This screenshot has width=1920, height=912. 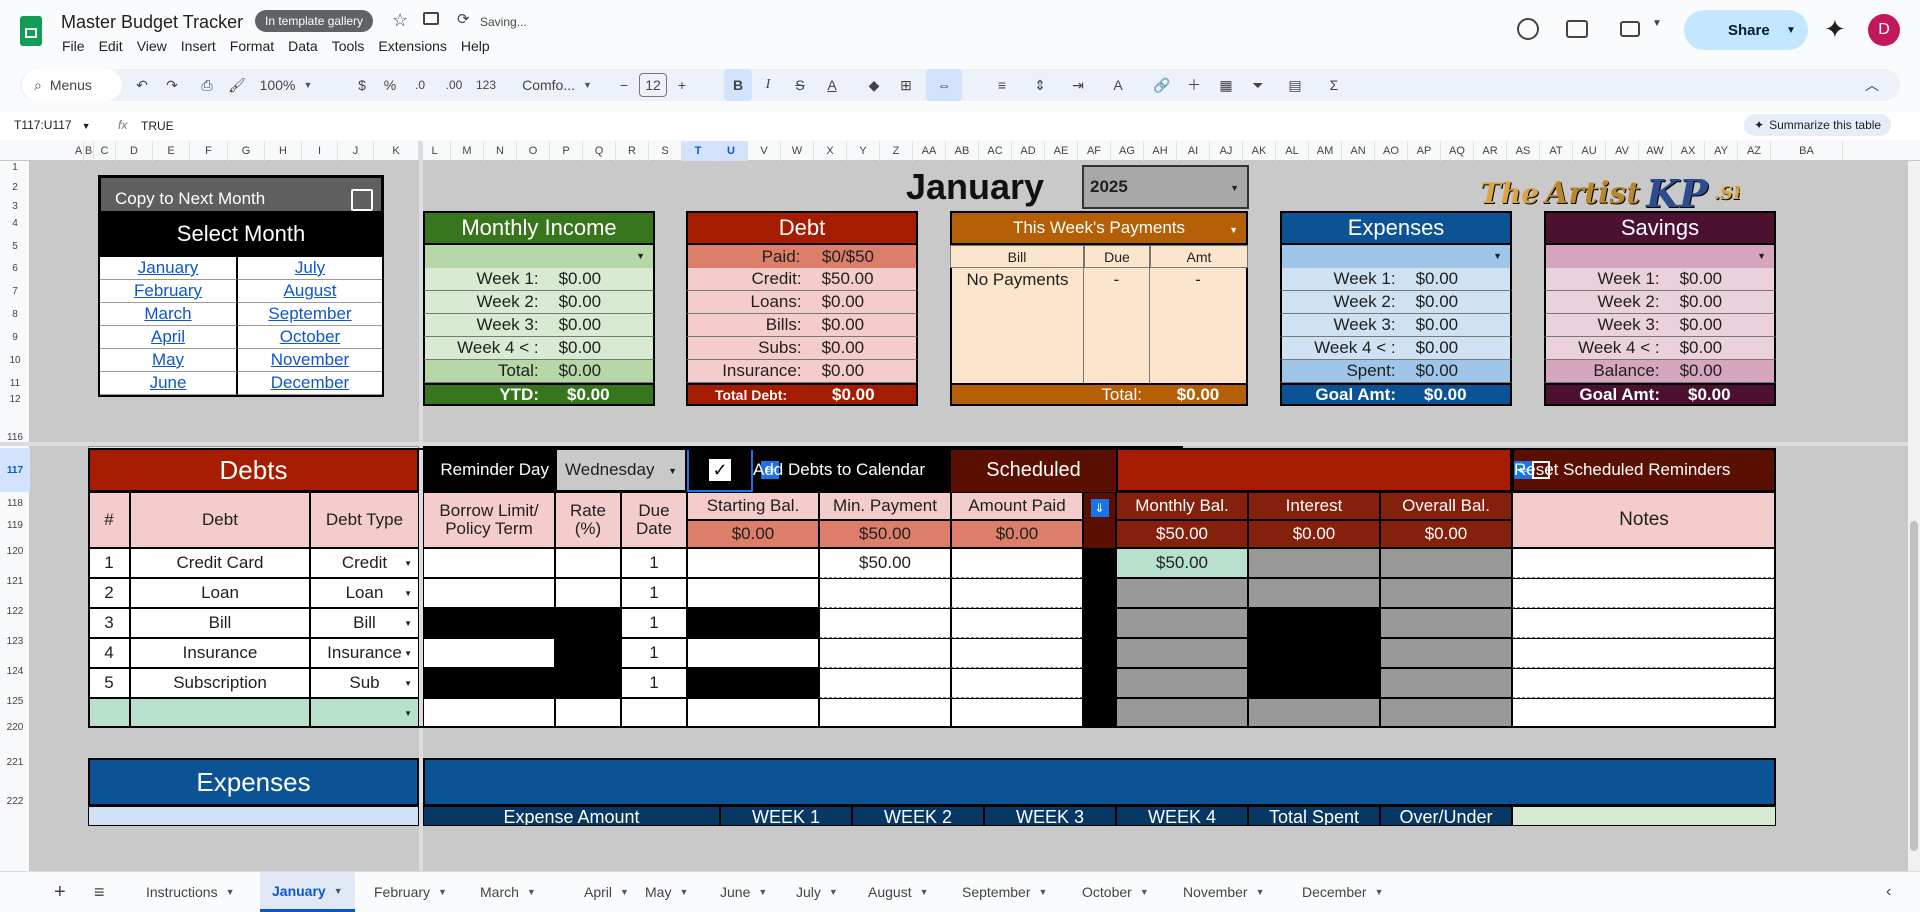 I want to click on undo-icon: ↶, so click(x=142, y=85).